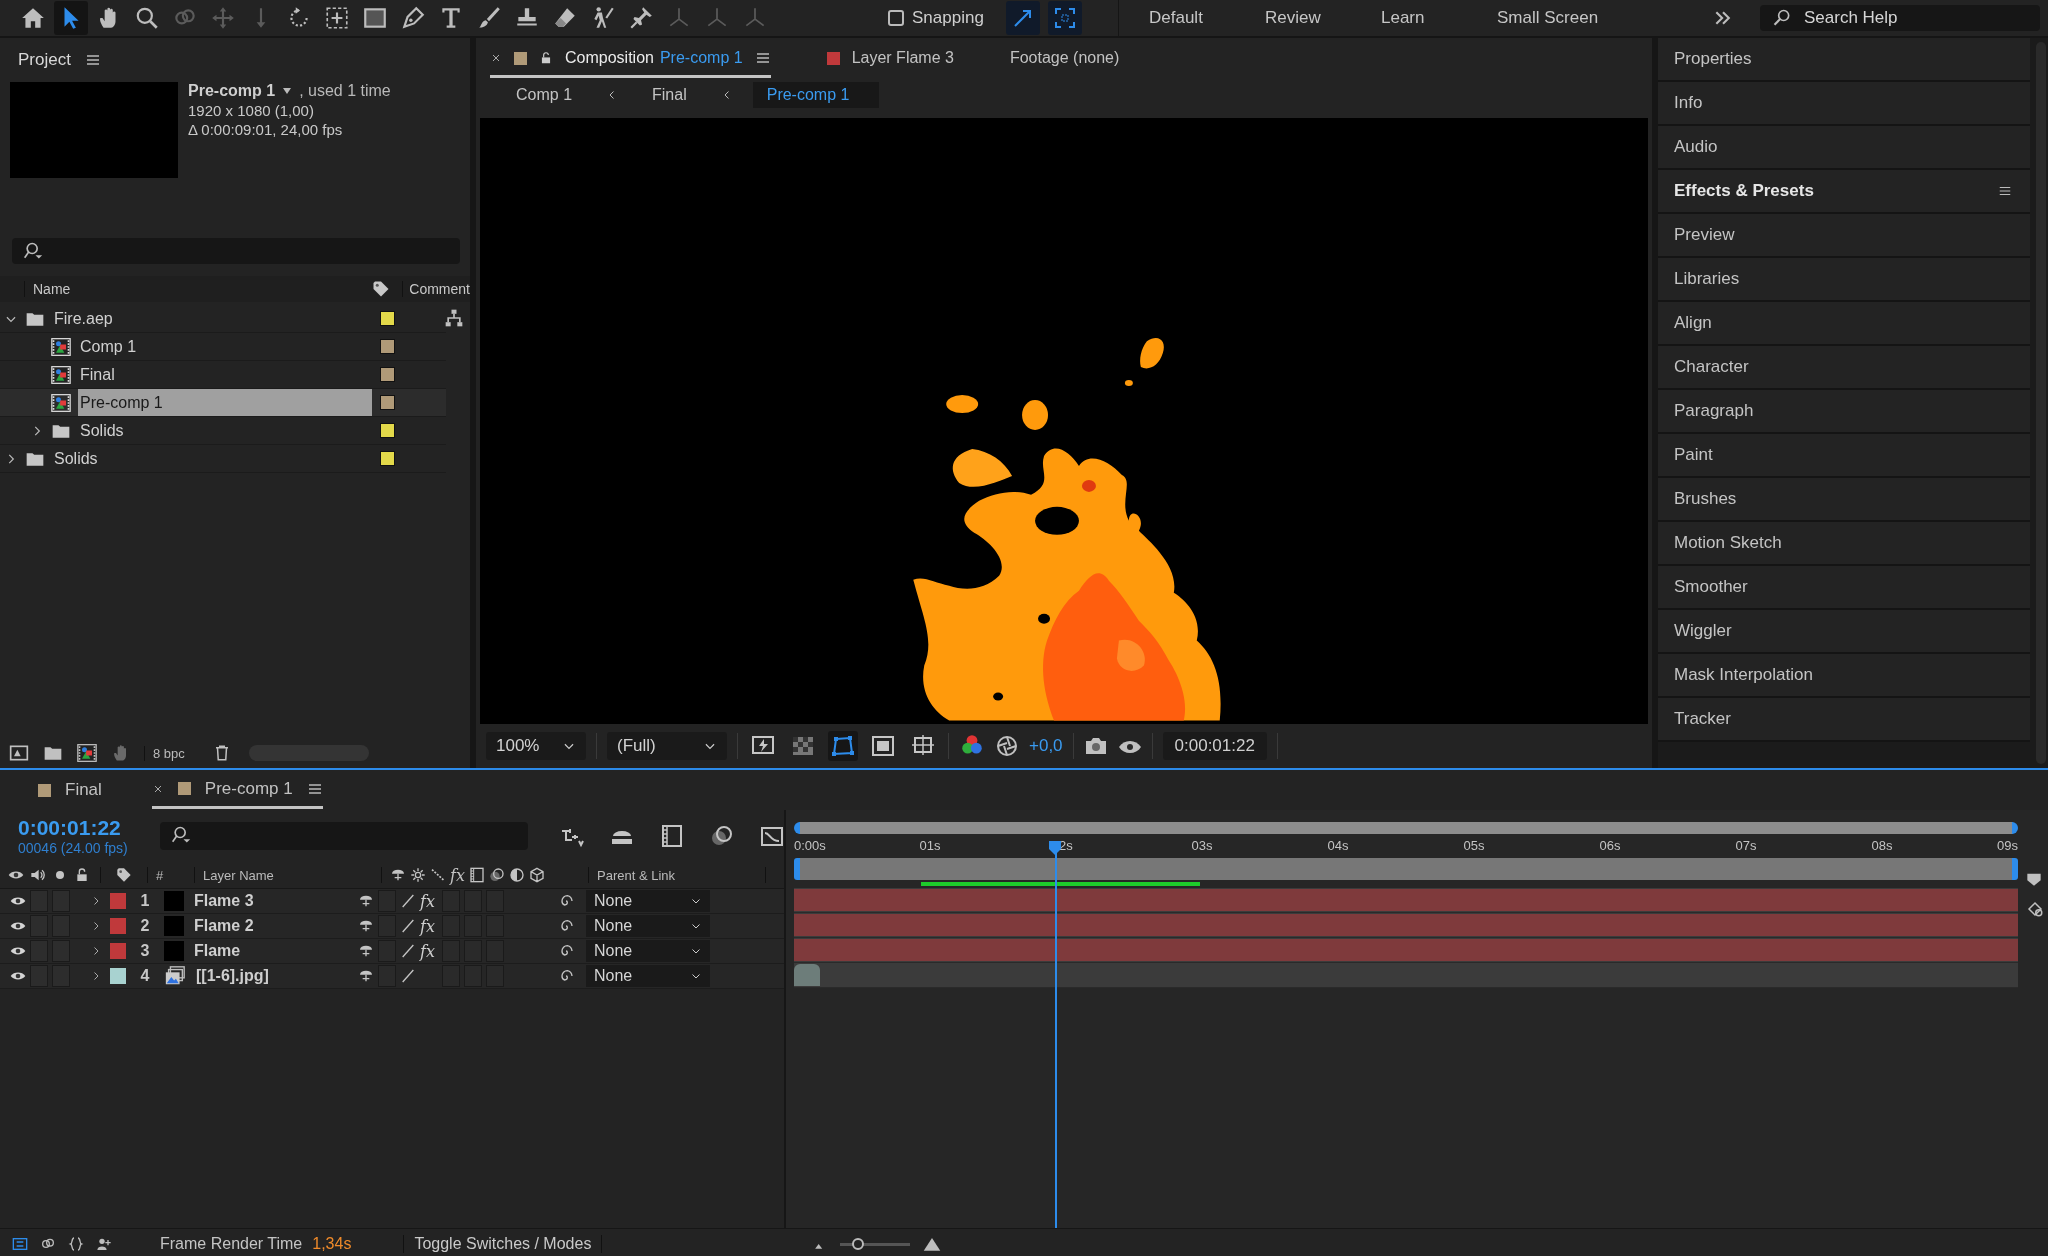 Image resolution: width=2048 pixels, height=1256 pixels. Describe the element at coordinates (677, 875) in the screenshot. I see `column-header: Parent & Link` at that location.